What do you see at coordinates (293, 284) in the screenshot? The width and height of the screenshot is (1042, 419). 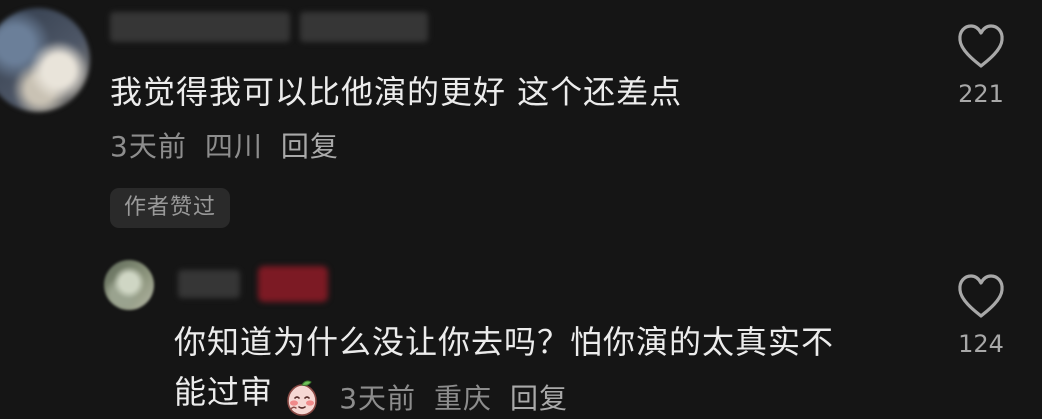 I see `reply-user-tag` at bounding box center [293, 284].